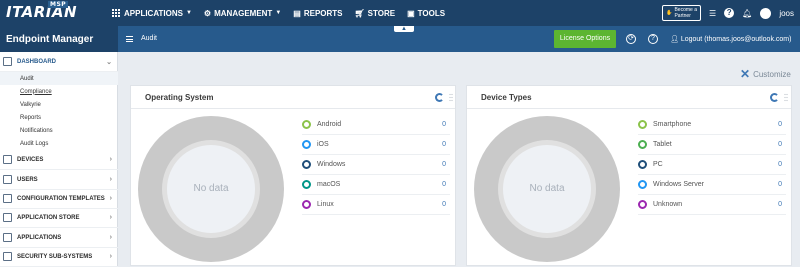  I want to click on legend-item: macOS 0, so click(376, 185).